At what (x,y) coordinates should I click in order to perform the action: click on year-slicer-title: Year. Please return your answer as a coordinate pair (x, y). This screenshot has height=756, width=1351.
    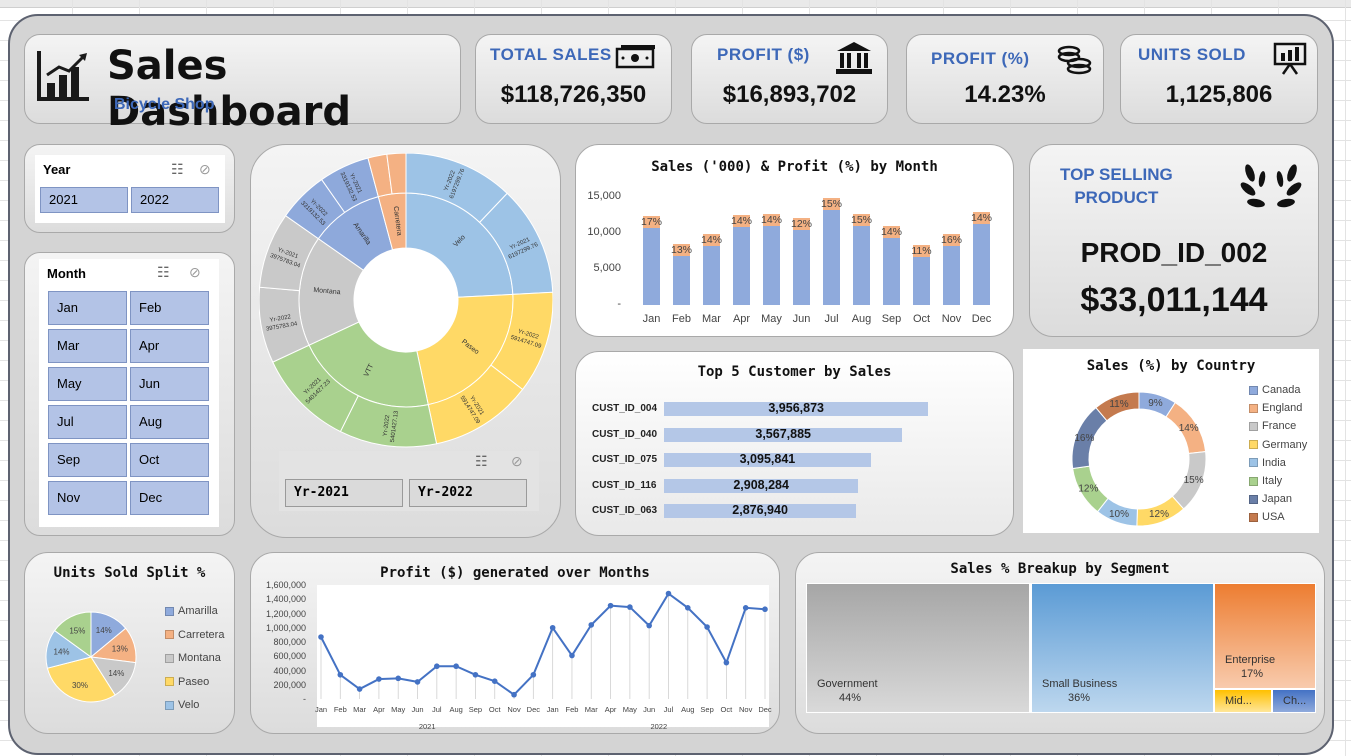
    Looking at the image, I should click on (57, 169).